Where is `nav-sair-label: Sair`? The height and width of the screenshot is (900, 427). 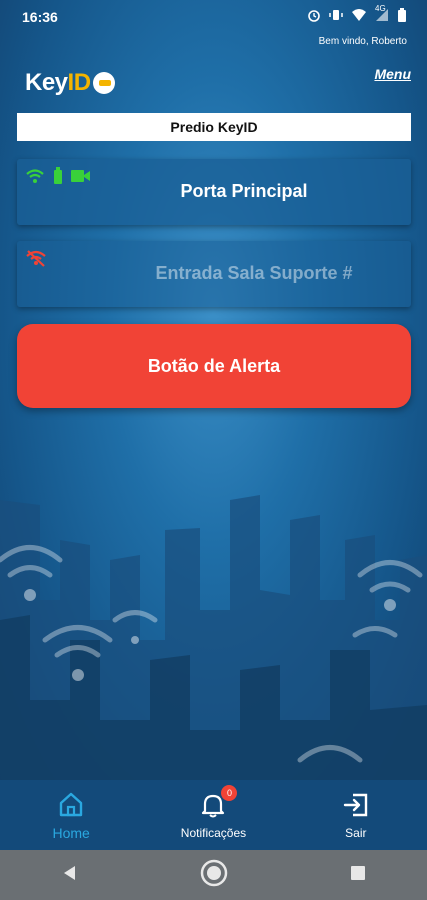 nav-sair-label: Sair is located at coordinates (356, 832).